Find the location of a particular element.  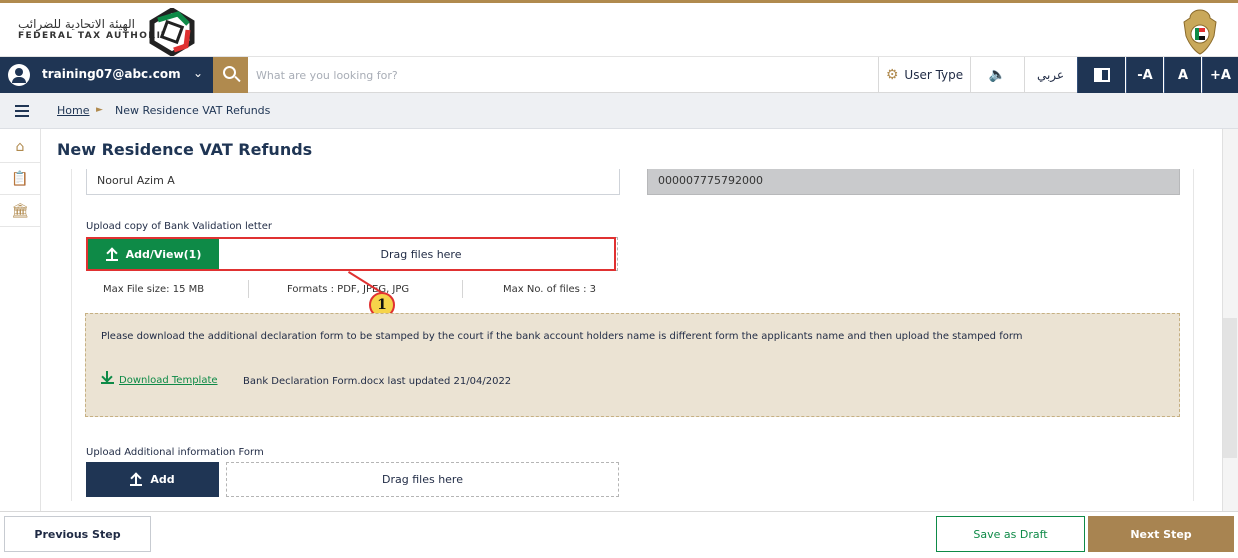

download-icon is located at coordinates (107, 377).